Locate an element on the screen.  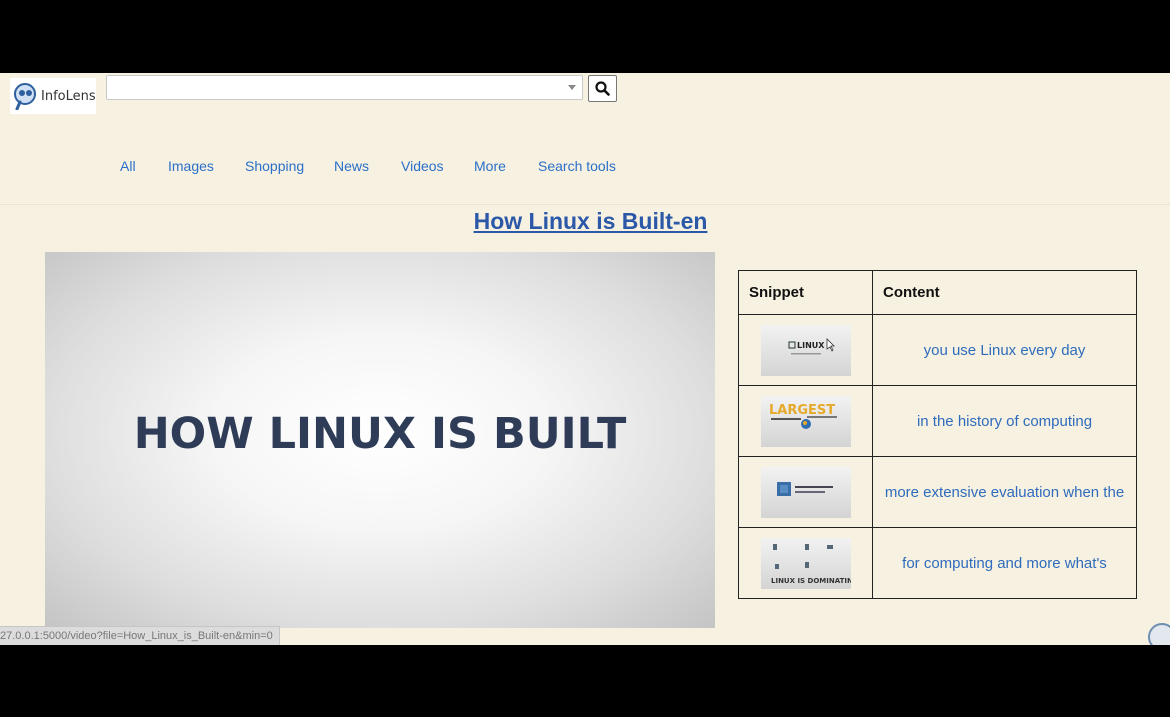
linux-thumbnail-graphic: LINUX is located at coordinates (811, 345).